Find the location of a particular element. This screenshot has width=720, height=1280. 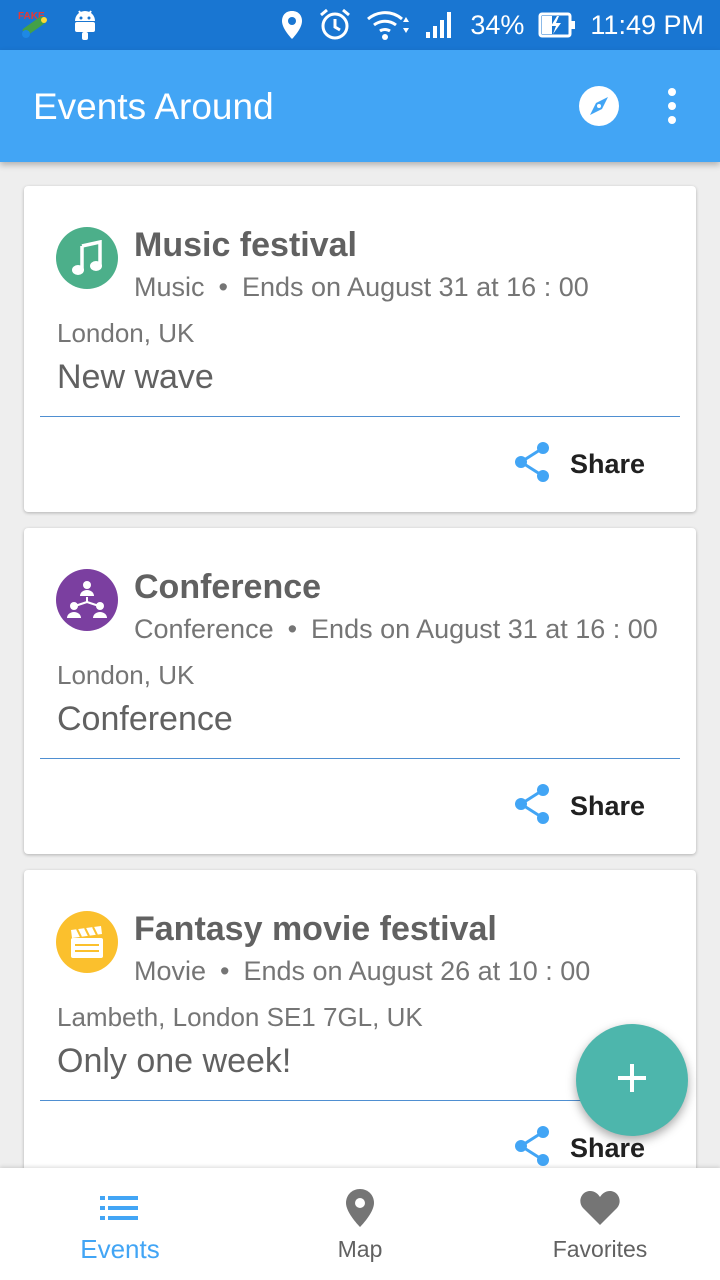

event-title: Fantasy movie festival is located at coordinates (315, 929).